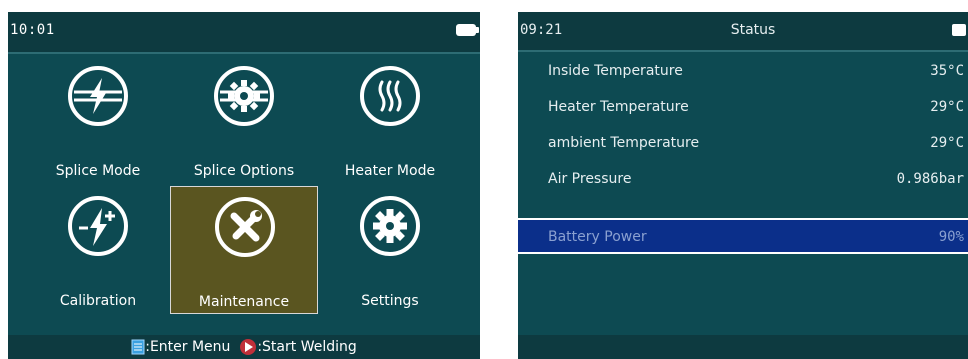 The width and height of the screenshot is (968, 359). I want to click on menu-tile-label: Calibration, so click(98, 301).